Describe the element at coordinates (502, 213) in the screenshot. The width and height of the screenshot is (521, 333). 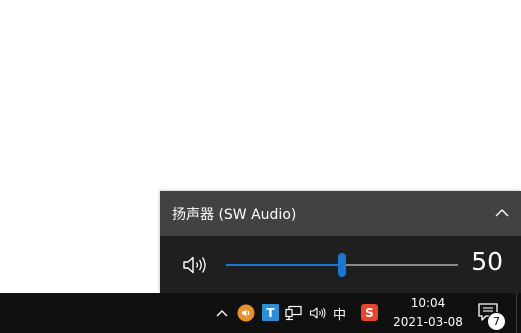
I see `chevron-up-icon` at that location.